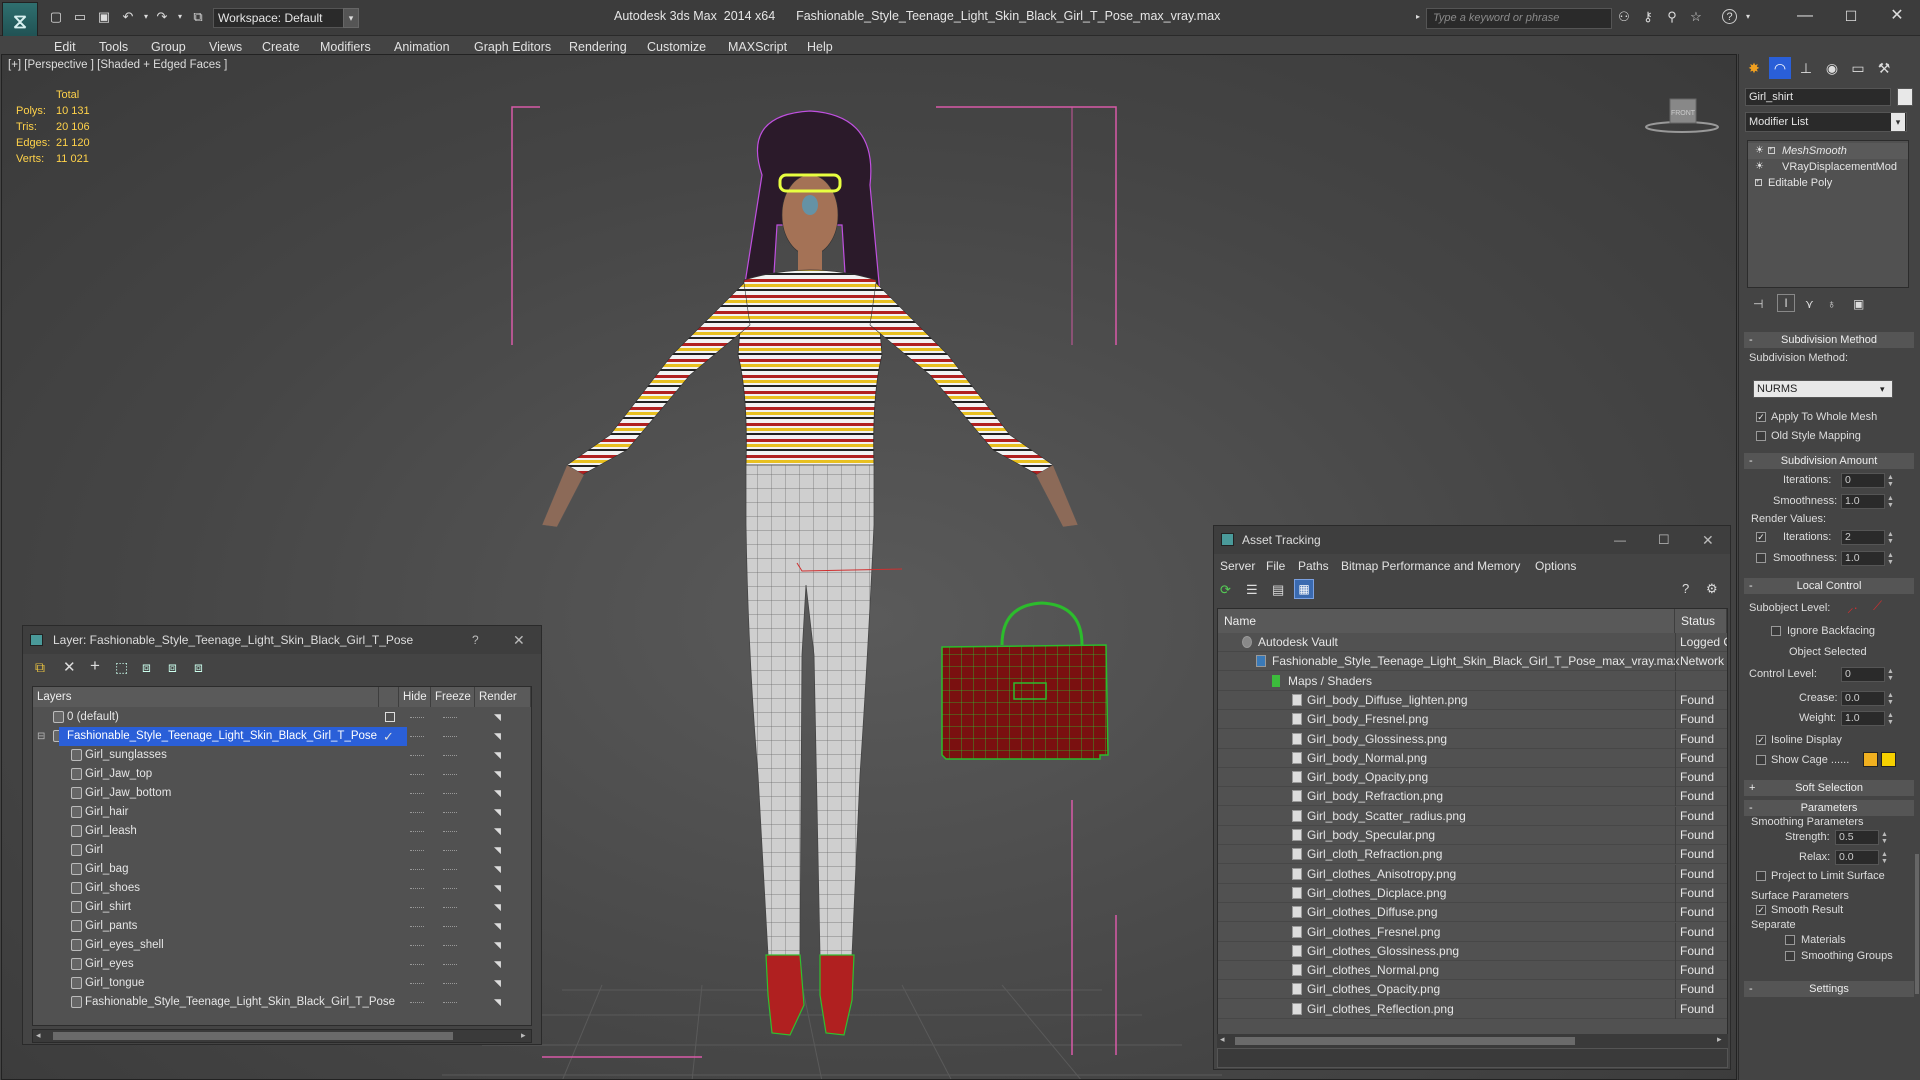  Describe the element at coordinates (225, 47) in the screenshot. I see `menu-views: Views` at that location.